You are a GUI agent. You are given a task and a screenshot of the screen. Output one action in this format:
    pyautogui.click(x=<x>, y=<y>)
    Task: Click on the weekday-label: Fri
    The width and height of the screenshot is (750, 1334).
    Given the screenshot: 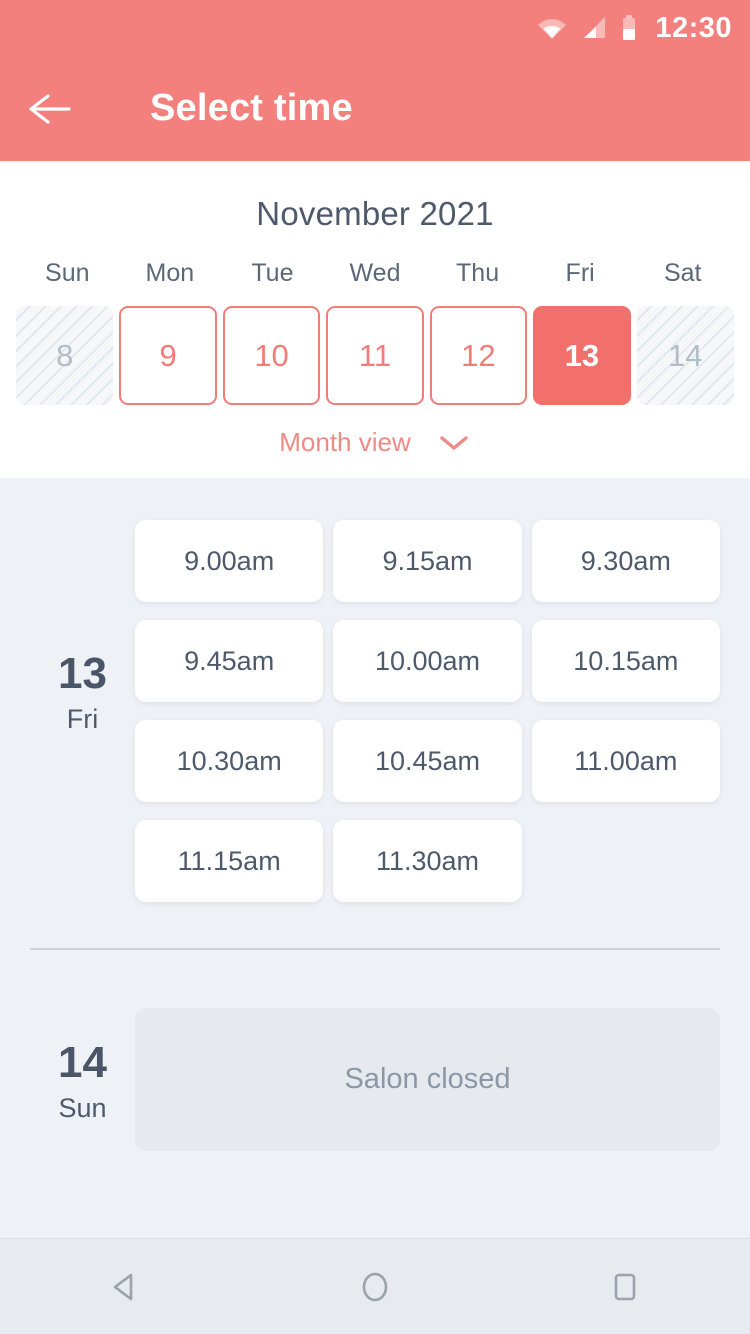 What is the action you would take?
    pyautogui.click(x=580, y=273)
    